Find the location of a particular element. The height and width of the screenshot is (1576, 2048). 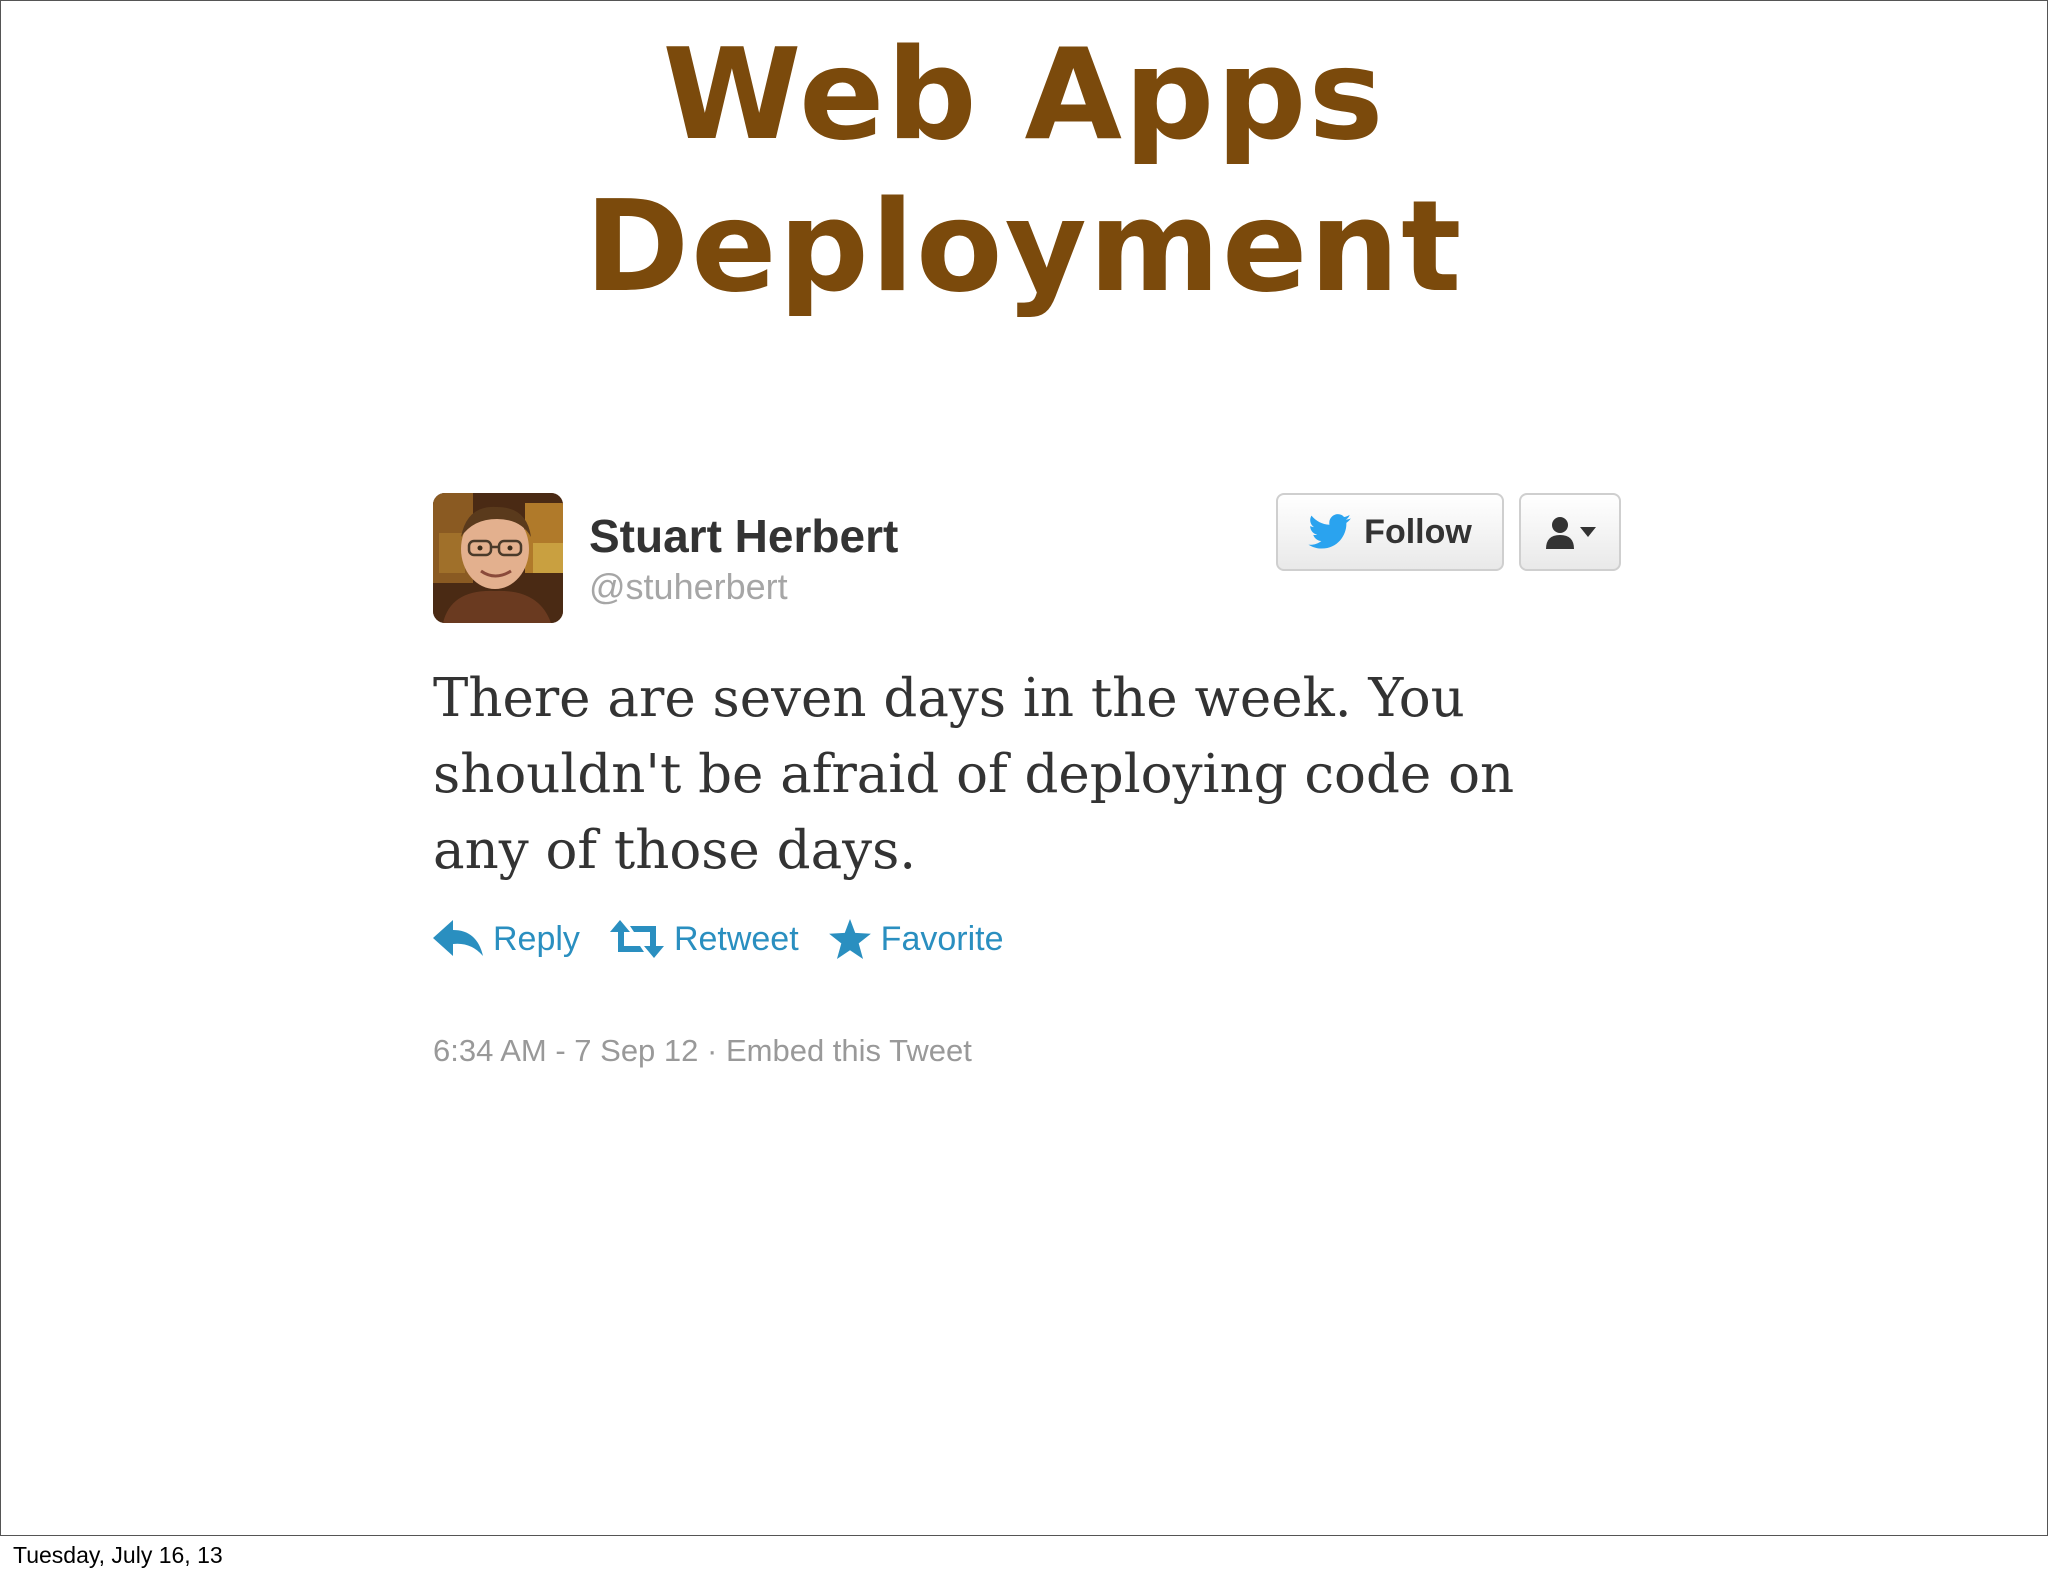

reply-action: Reply is located at coordinates (506, 939).